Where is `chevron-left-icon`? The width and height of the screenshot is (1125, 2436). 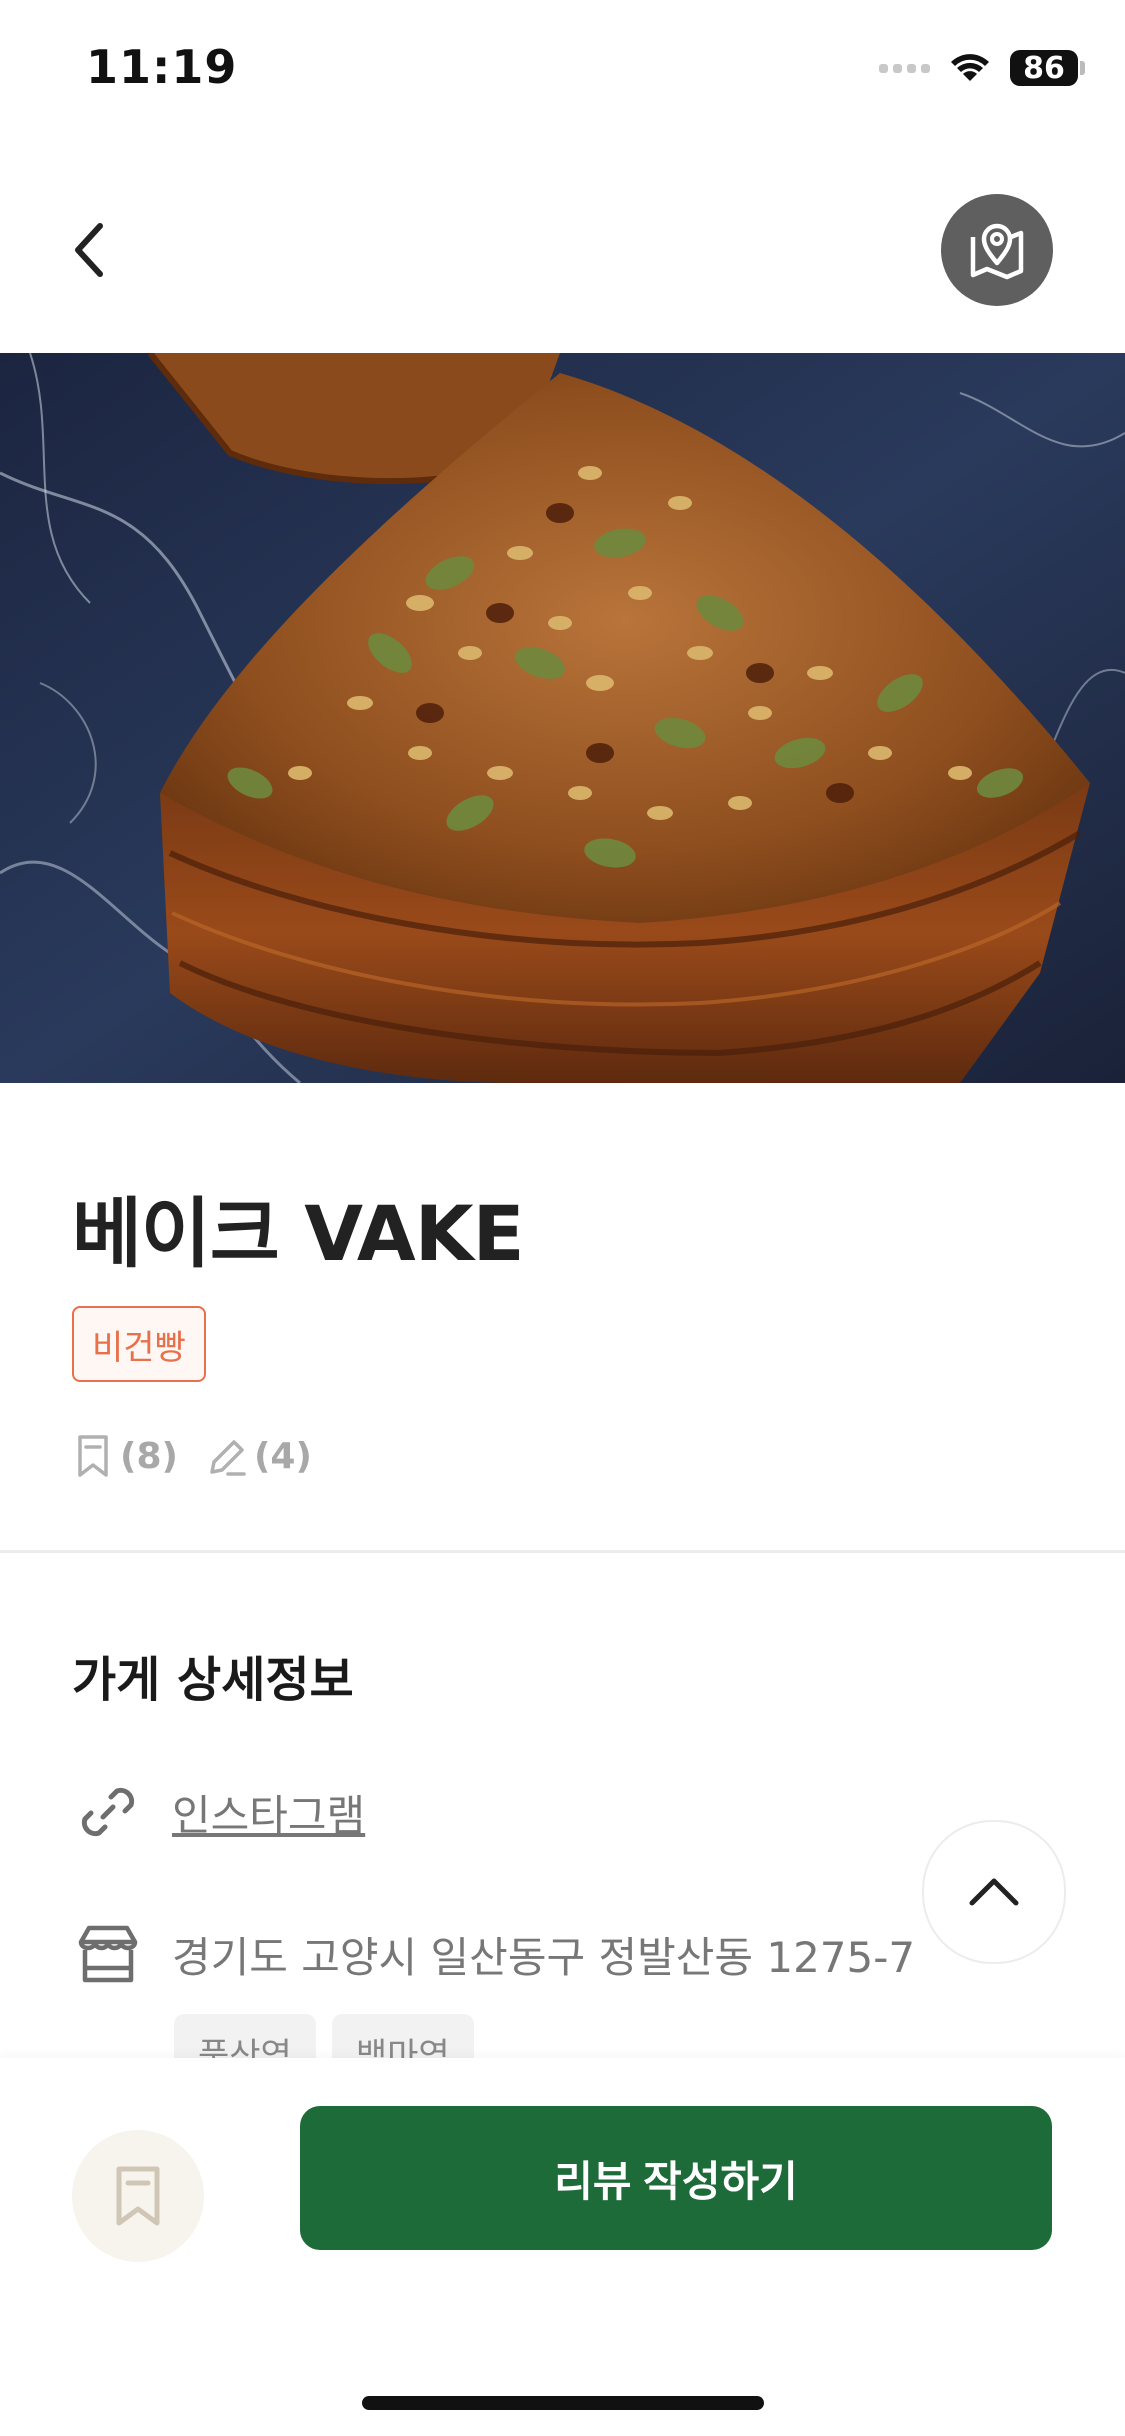
chevron-left-icon is located at coordinates (89, 250).